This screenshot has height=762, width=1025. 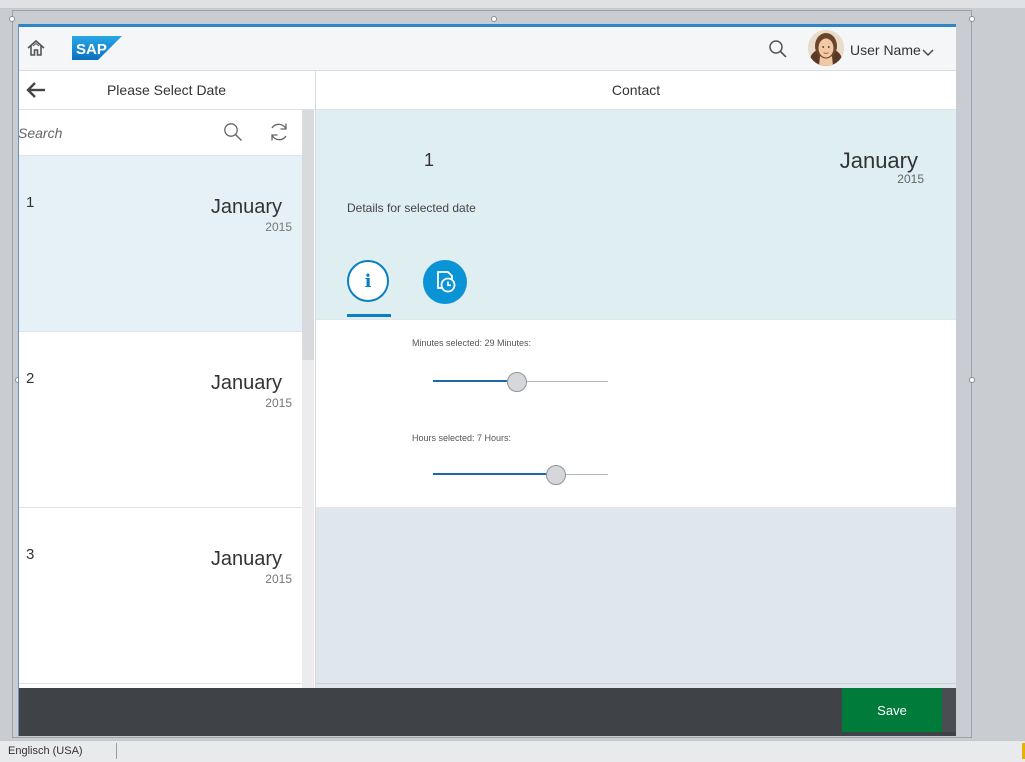 What do you see at coordinates (949, 710) in the screenshot?
I see `footer-edge` at bounding box center [949, 710].